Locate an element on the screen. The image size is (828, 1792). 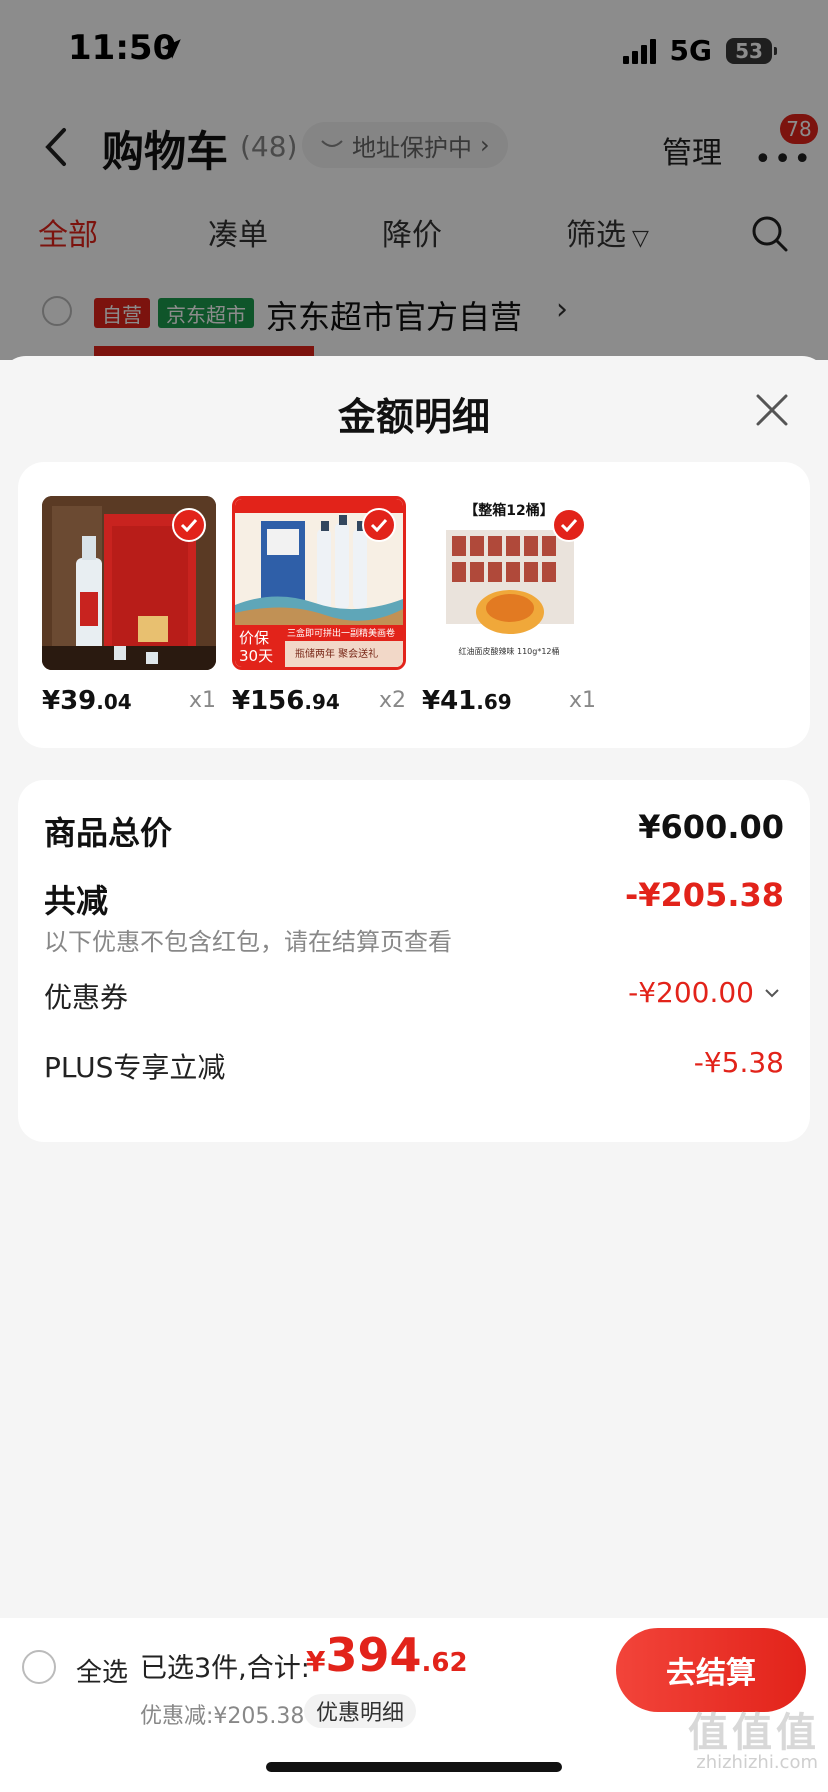
watermark-logo: 值值值 is located at coordinates (754, 1733).